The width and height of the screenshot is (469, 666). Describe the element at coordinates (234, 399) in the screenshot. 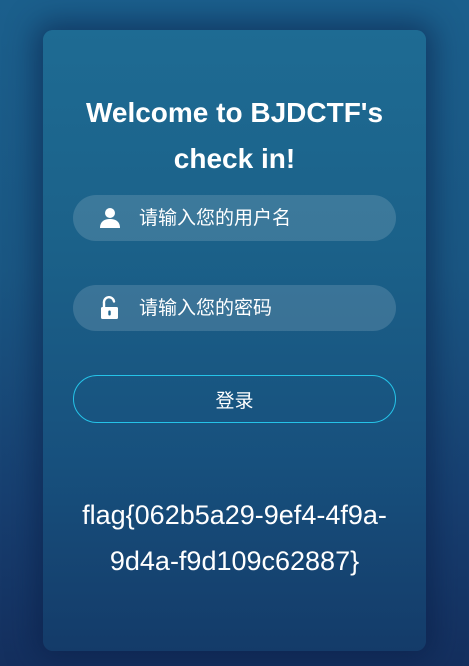

I see `login-button: 登录` at that location.